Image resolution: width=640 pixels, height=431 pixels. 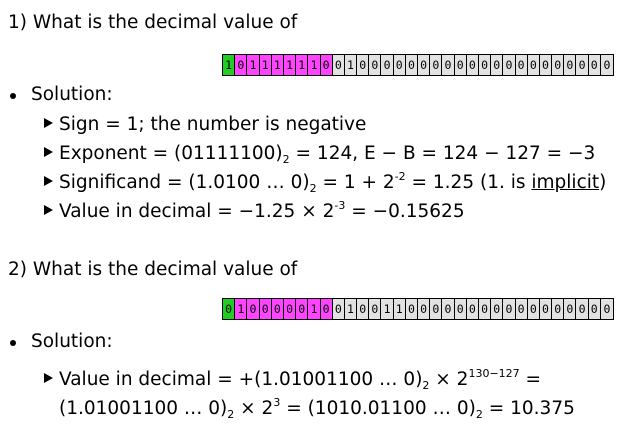 I want to click on value-result: = −0.15625, so click(x=405, y=211).